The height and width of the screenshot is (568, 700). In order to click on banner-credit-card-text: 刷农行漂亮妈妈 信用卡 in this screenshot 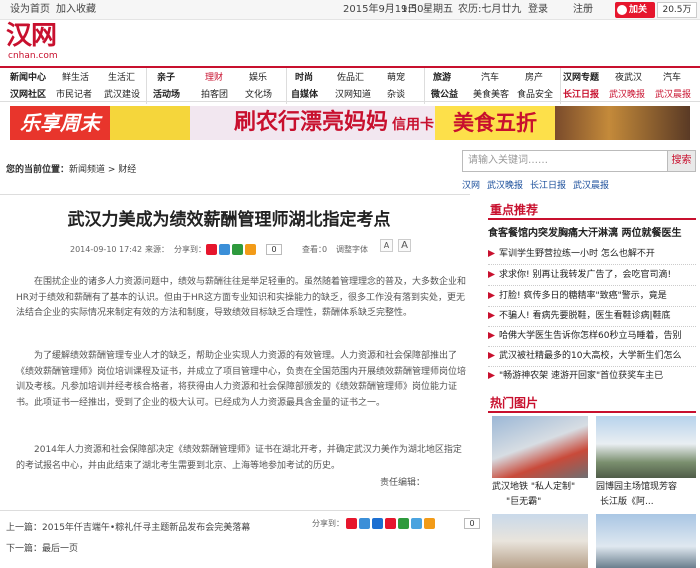, I will do `click(312, 123)`.